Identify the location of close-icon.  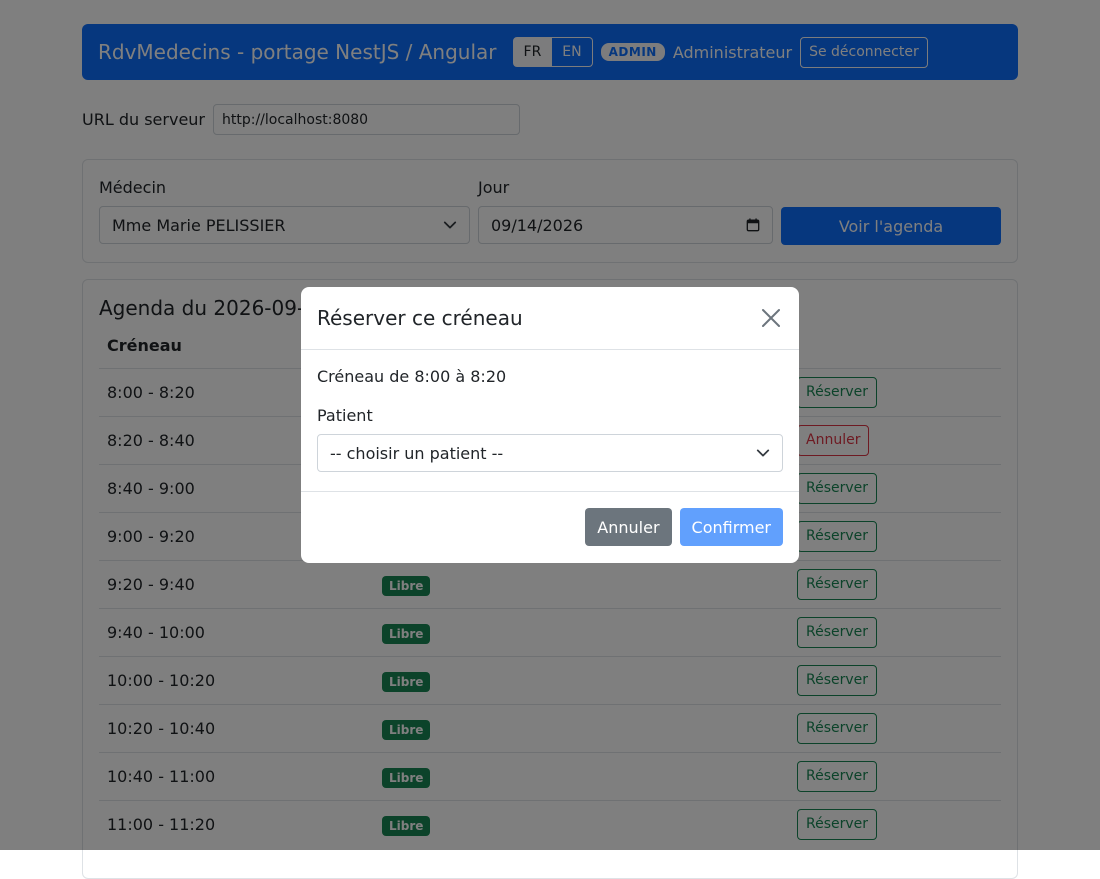
(771, 318).